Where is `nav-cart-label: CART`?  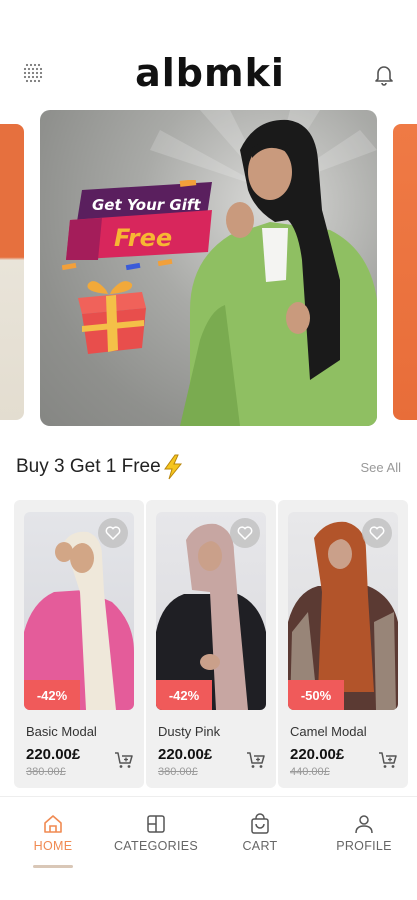
nav-cart-label: CART is located at coordinates (260, 846).